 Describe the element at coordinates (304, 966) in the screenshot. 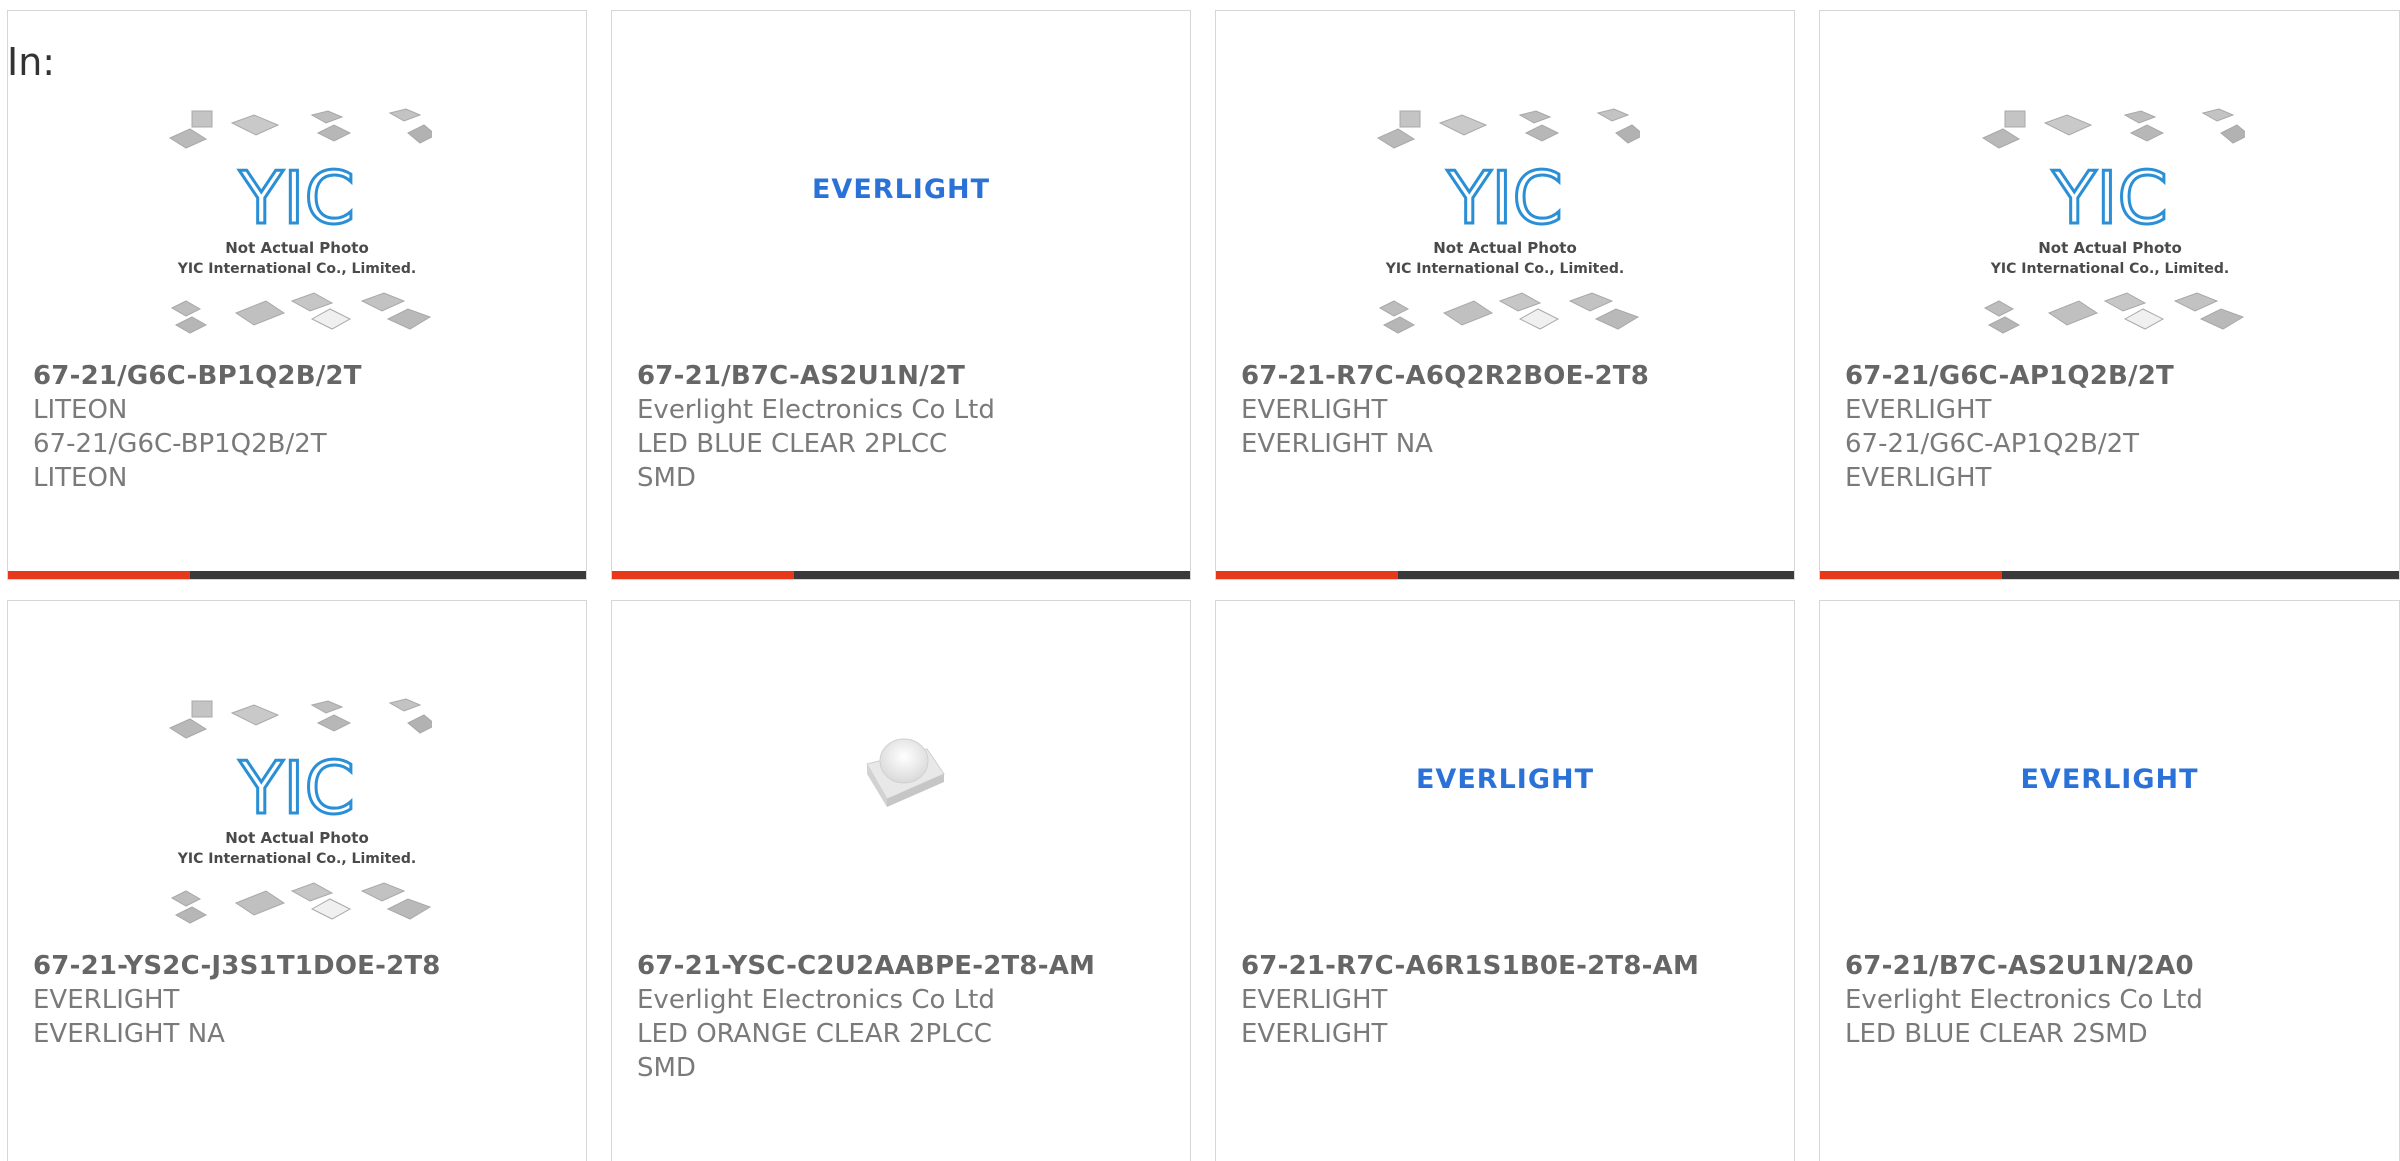

I see `part-number: 67-21-YS2C-J3S1T1DOE-2T8` at that location.